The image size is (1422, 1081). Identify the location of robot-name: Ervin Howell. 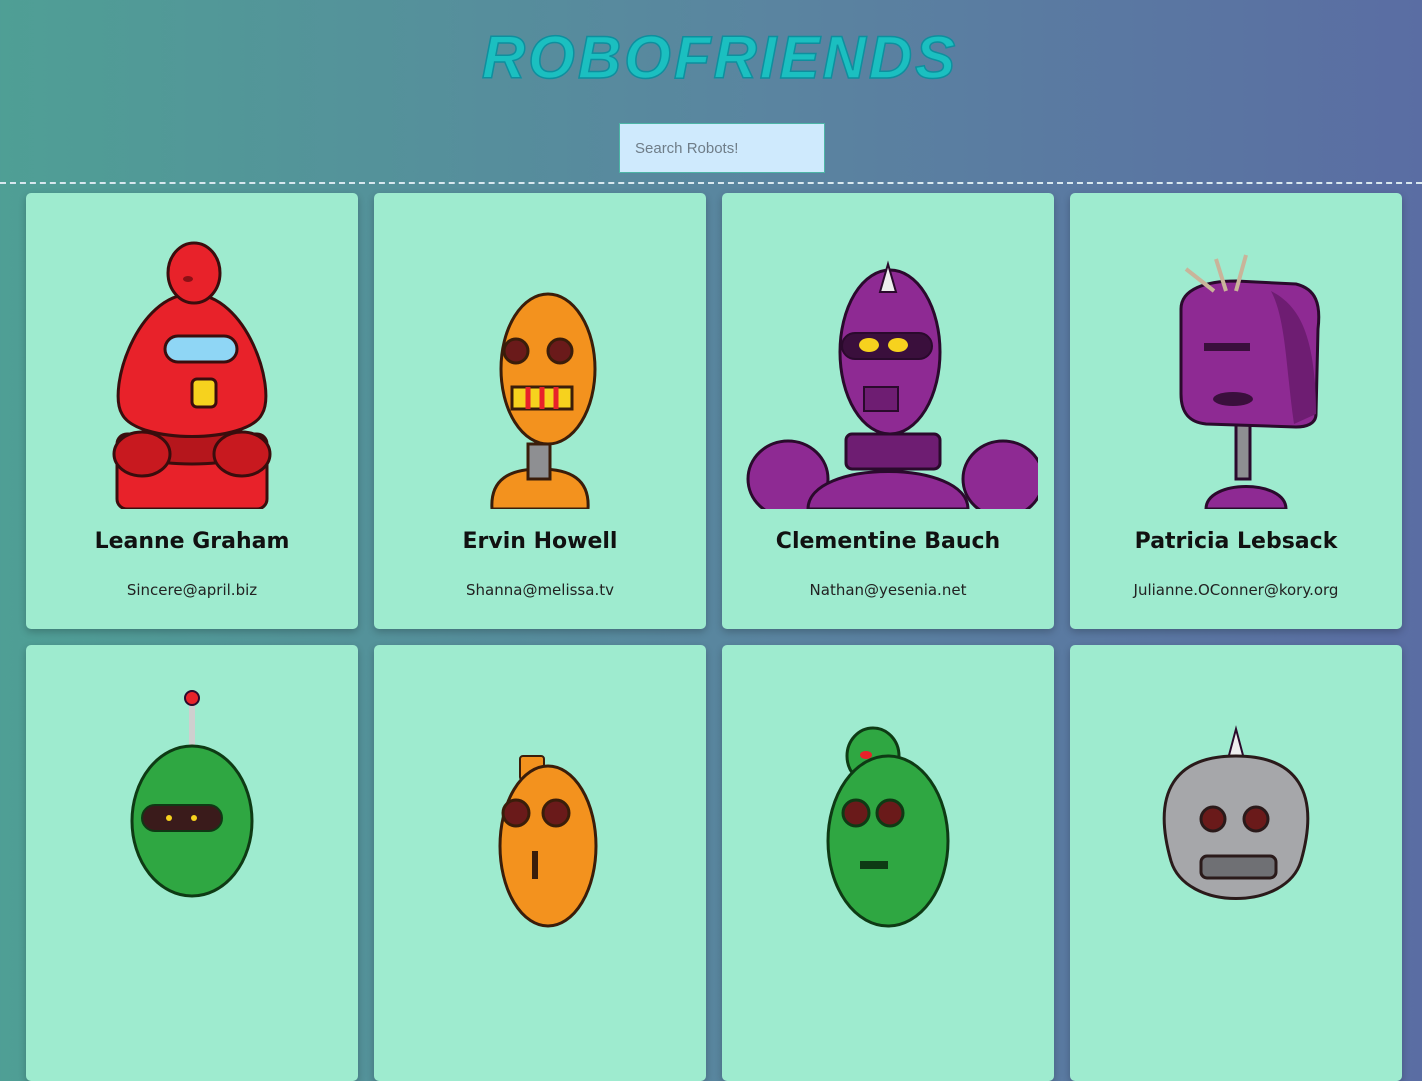
(540, 541).